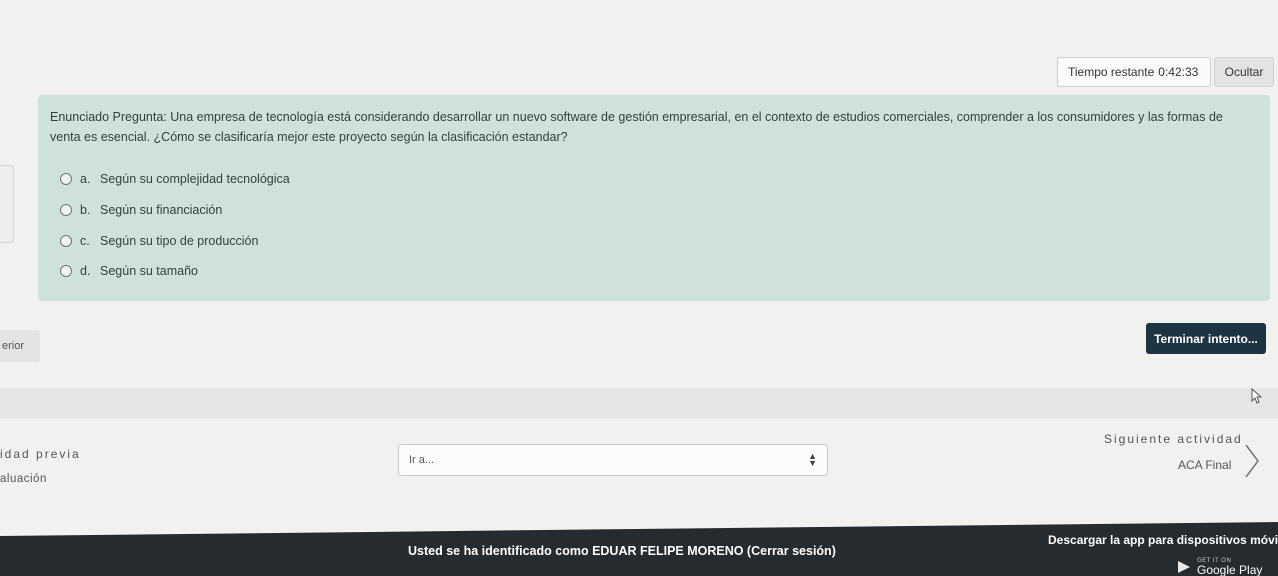 Image resolution: width=1278 pixels, height=576 pixels. I want to click on radio-b, so click(66, 210).